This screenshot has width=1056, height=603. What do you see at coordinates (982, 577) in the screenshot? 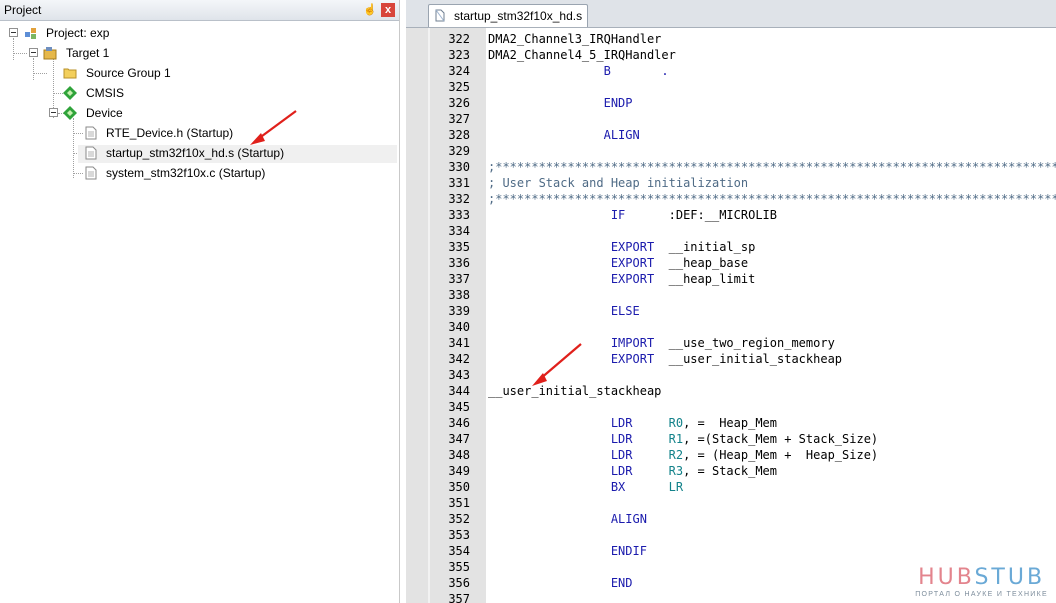
I see `watermark-logo: HUBSTUB` at bounding box center [982, 577].